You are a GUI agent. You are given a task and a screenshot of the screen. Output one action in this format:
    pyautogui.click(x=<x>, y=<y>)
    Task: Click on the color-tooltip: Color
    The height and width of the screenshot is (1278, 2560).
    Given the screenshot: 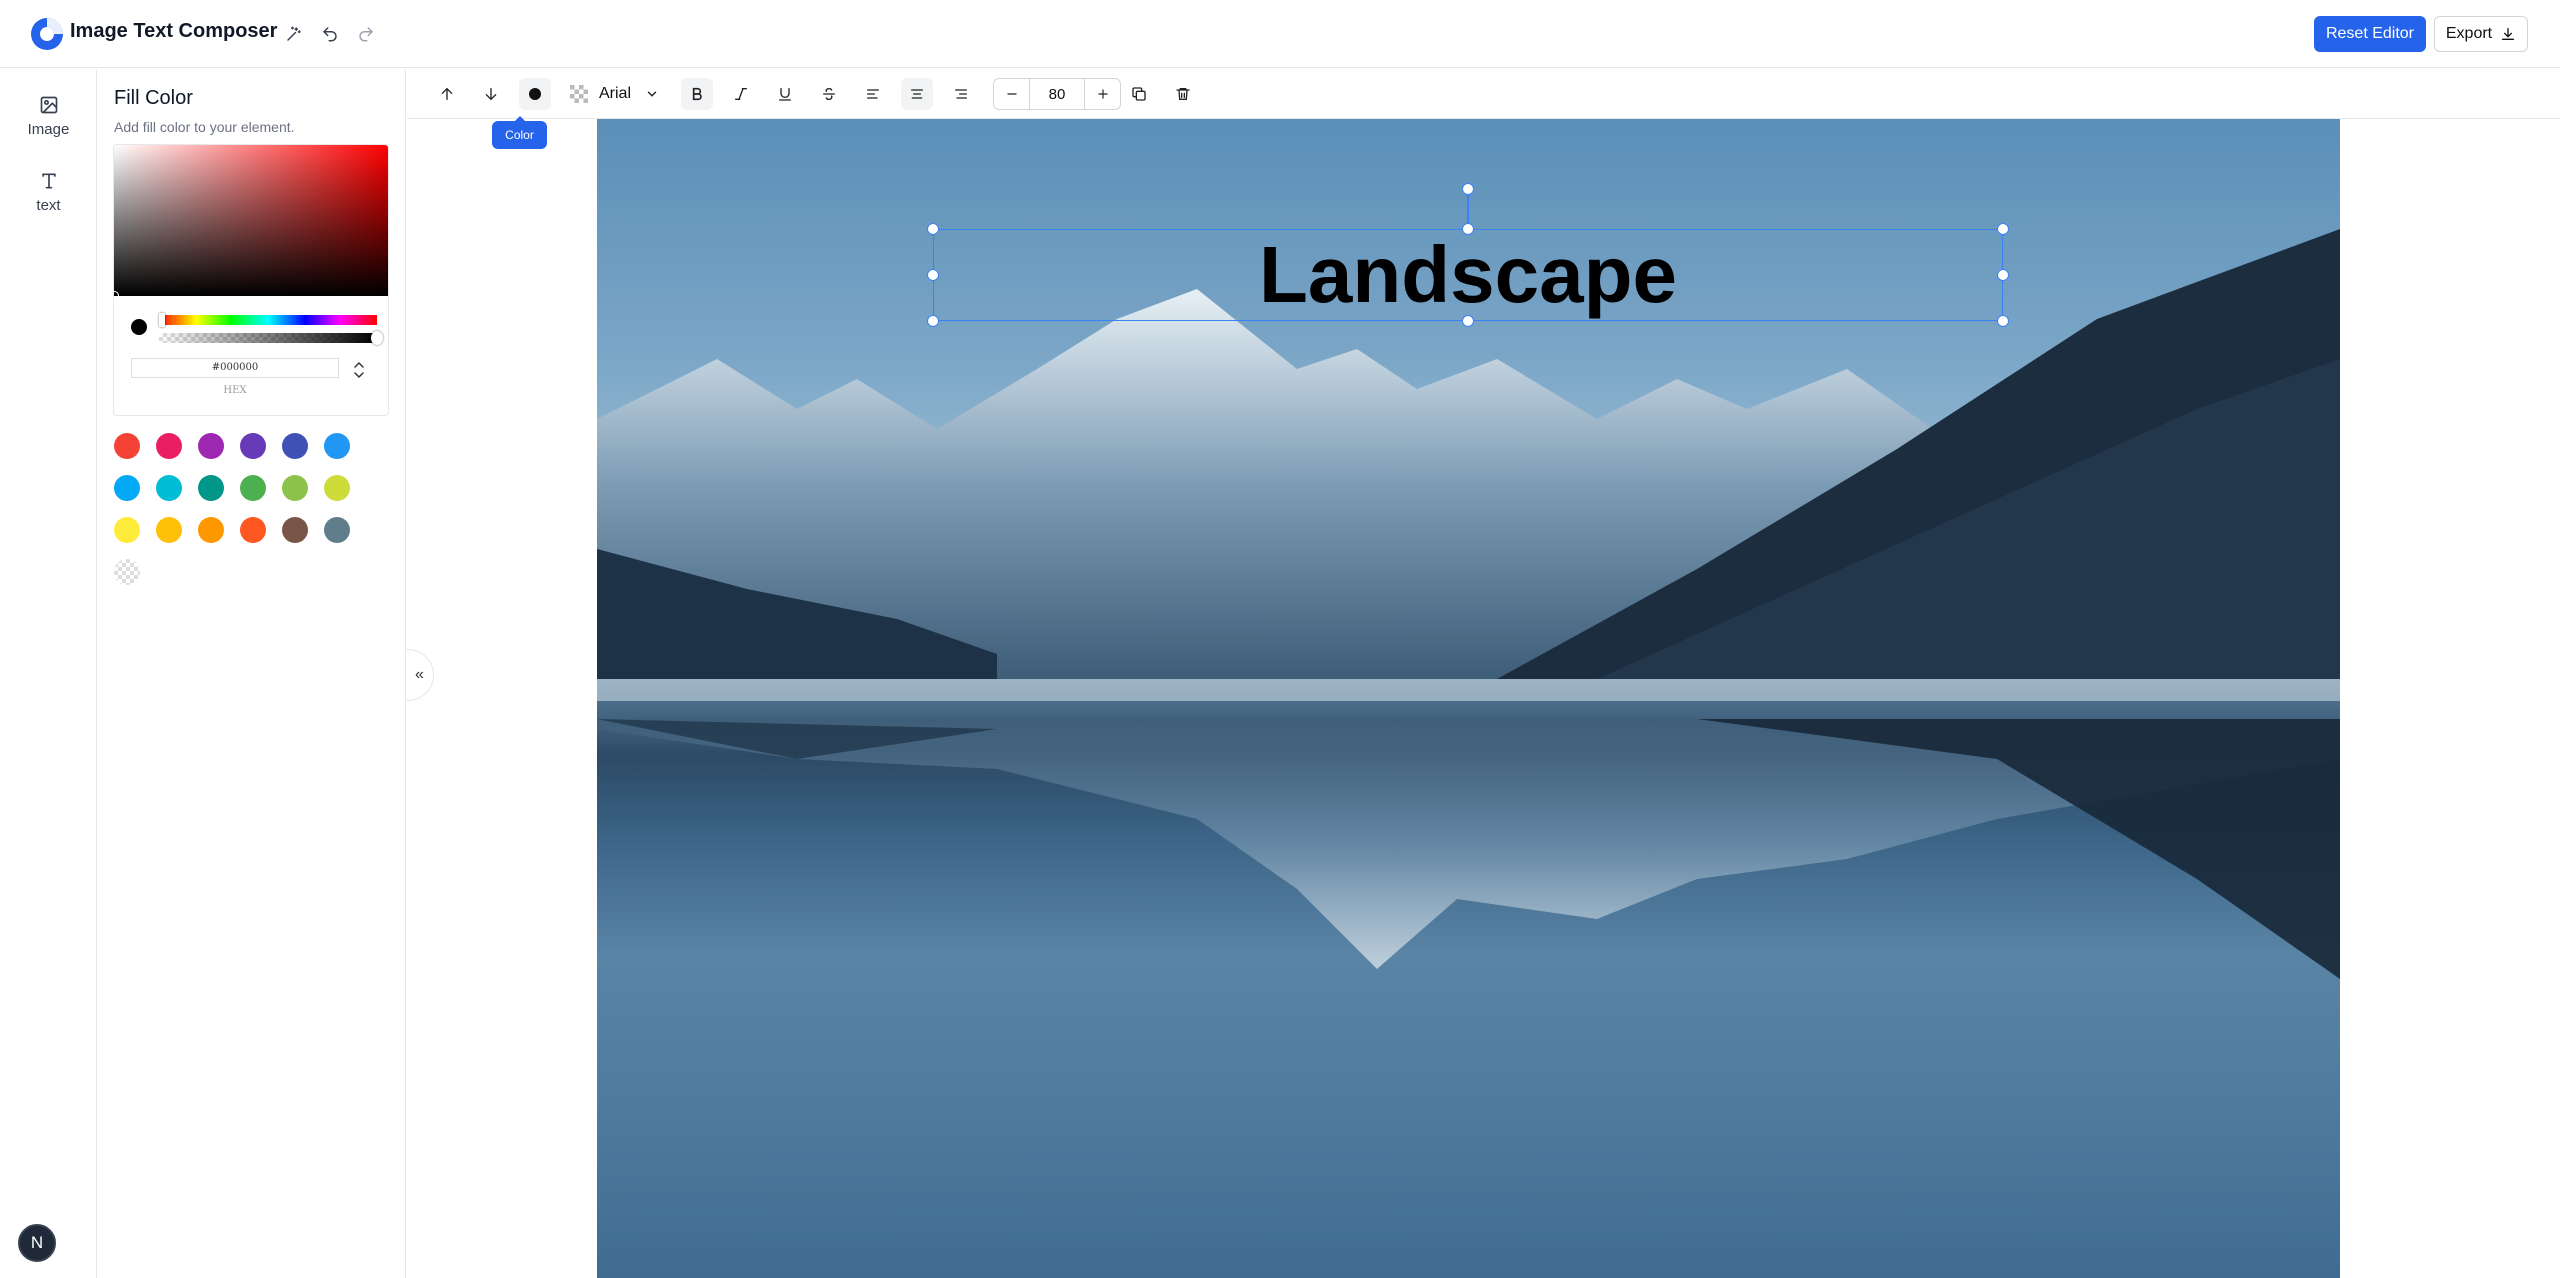 What is the action you would take?
    pyautogui.click(x=519, y=132)
    